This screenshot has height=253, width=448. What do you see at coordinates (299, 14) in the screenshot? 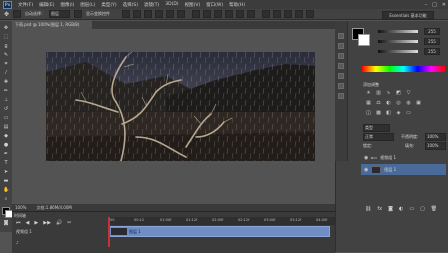
I see `3d-pan-icon` at bounding box center [299, 14].